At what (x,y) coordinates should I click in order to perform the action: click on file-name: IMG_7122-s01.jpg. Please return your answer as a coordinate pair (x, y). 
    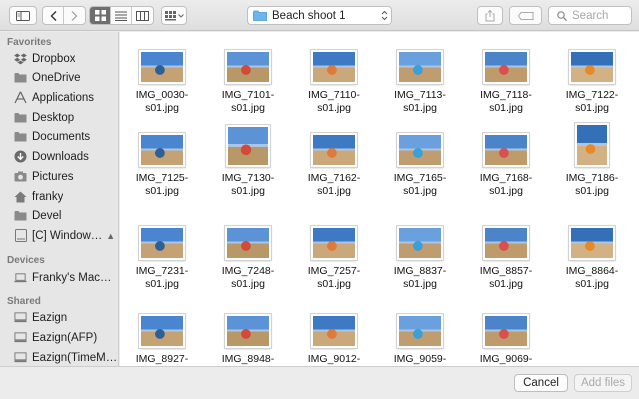
    Looking at the image, I should click on (592, 101).